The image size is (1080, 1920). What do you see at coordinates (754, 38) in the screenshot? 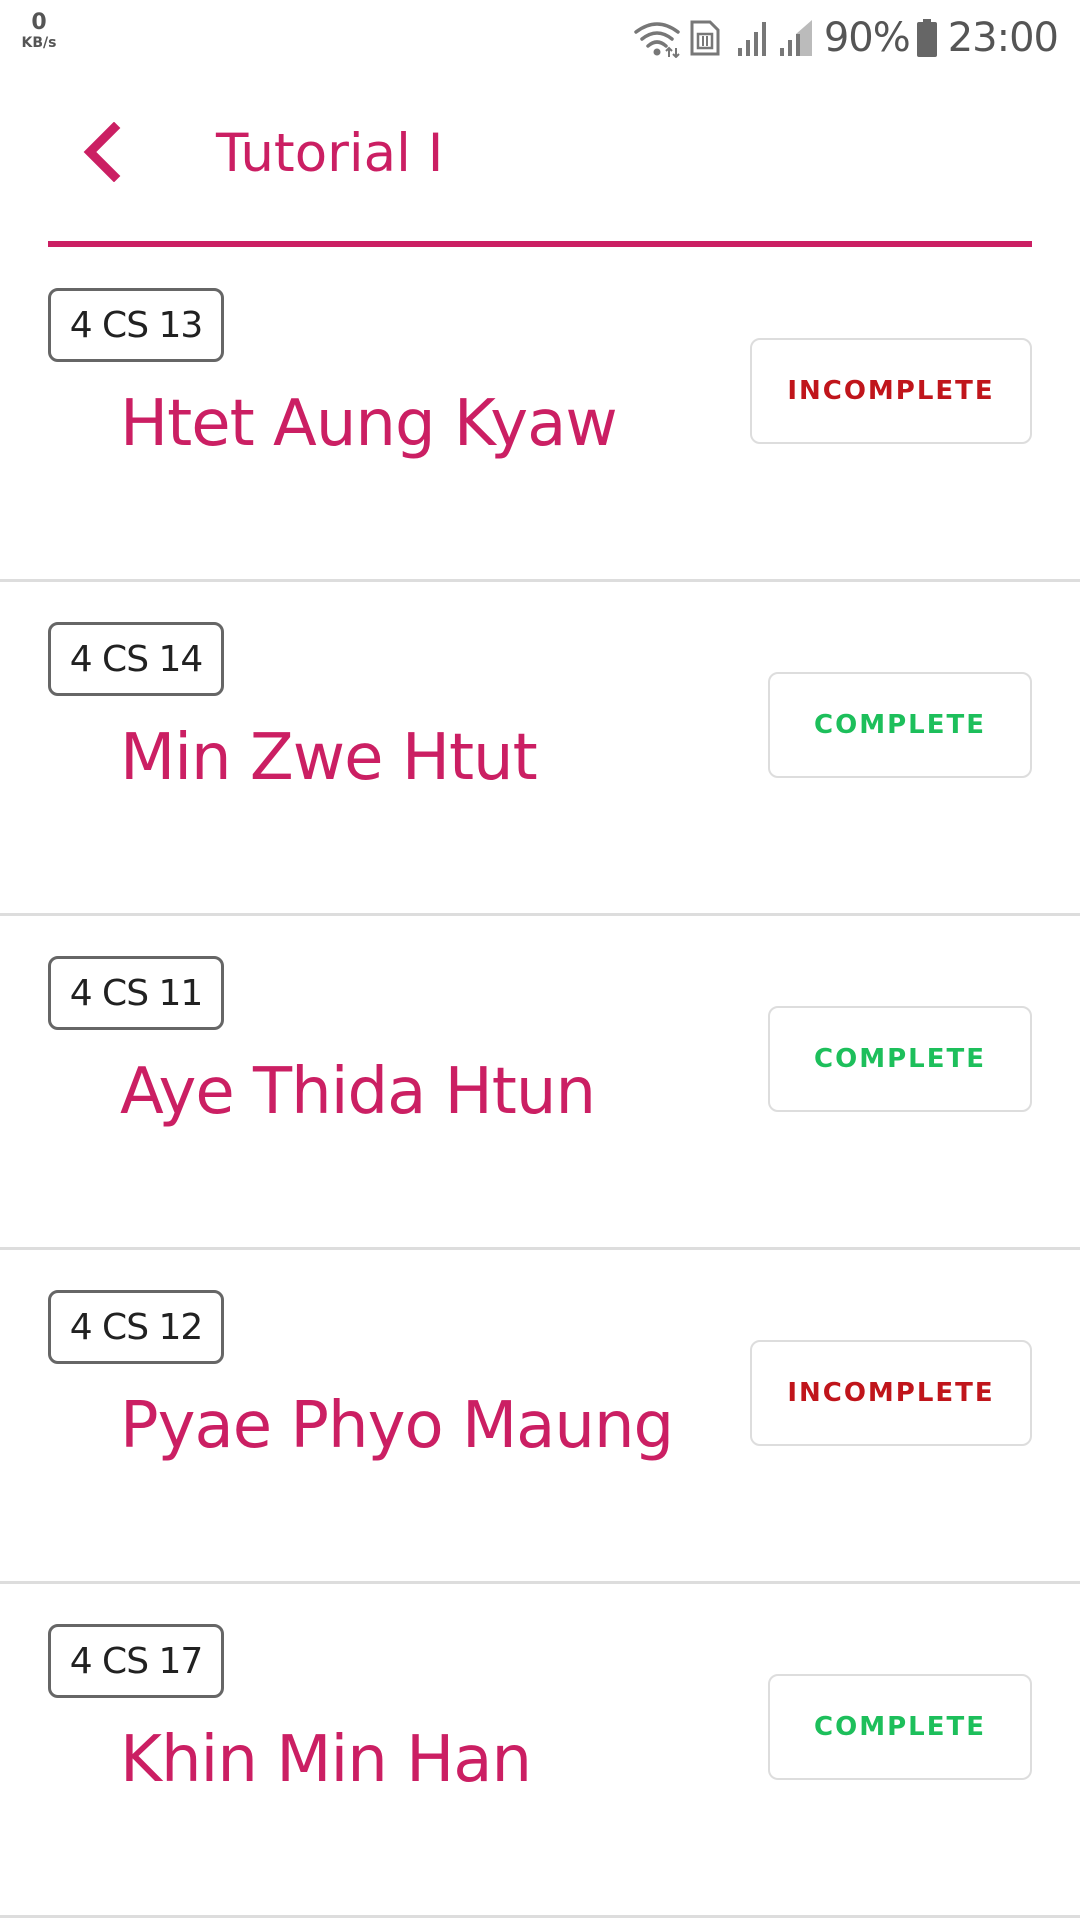
I see `signal-icon` at bounding box center [754, 38].